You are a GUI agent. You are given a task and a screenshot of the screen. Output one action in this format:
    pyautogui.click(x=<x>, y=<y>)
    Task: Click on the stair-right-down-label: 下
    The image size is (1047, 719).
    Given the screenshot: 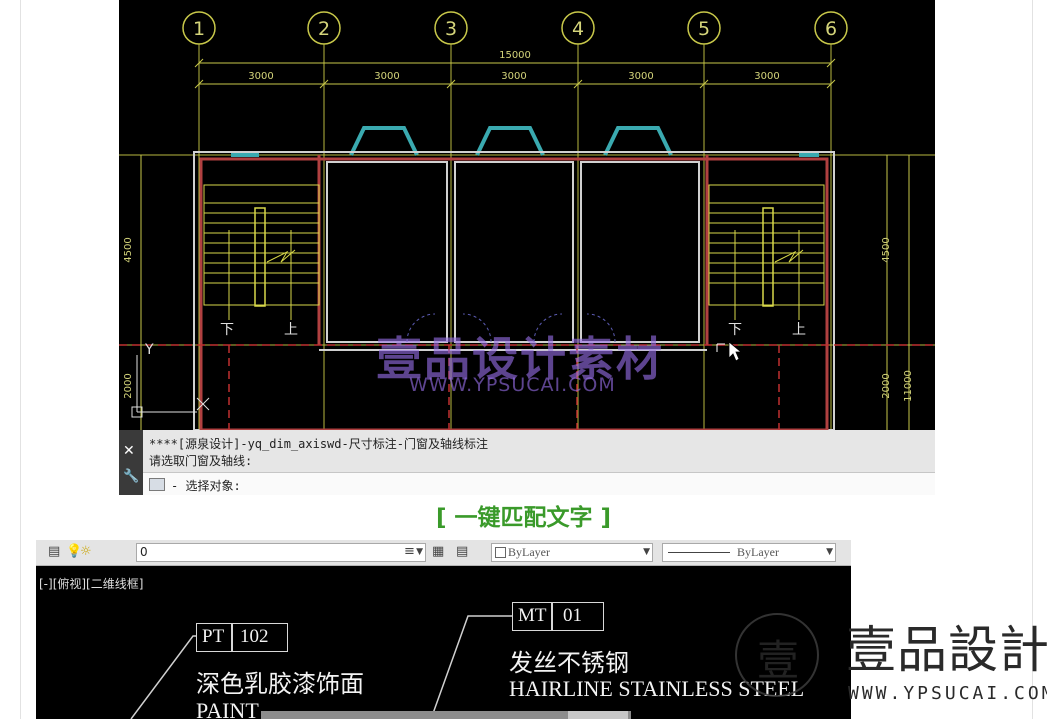 What is the action you would take?
    pyautogui.click(x=735, y=330)
    